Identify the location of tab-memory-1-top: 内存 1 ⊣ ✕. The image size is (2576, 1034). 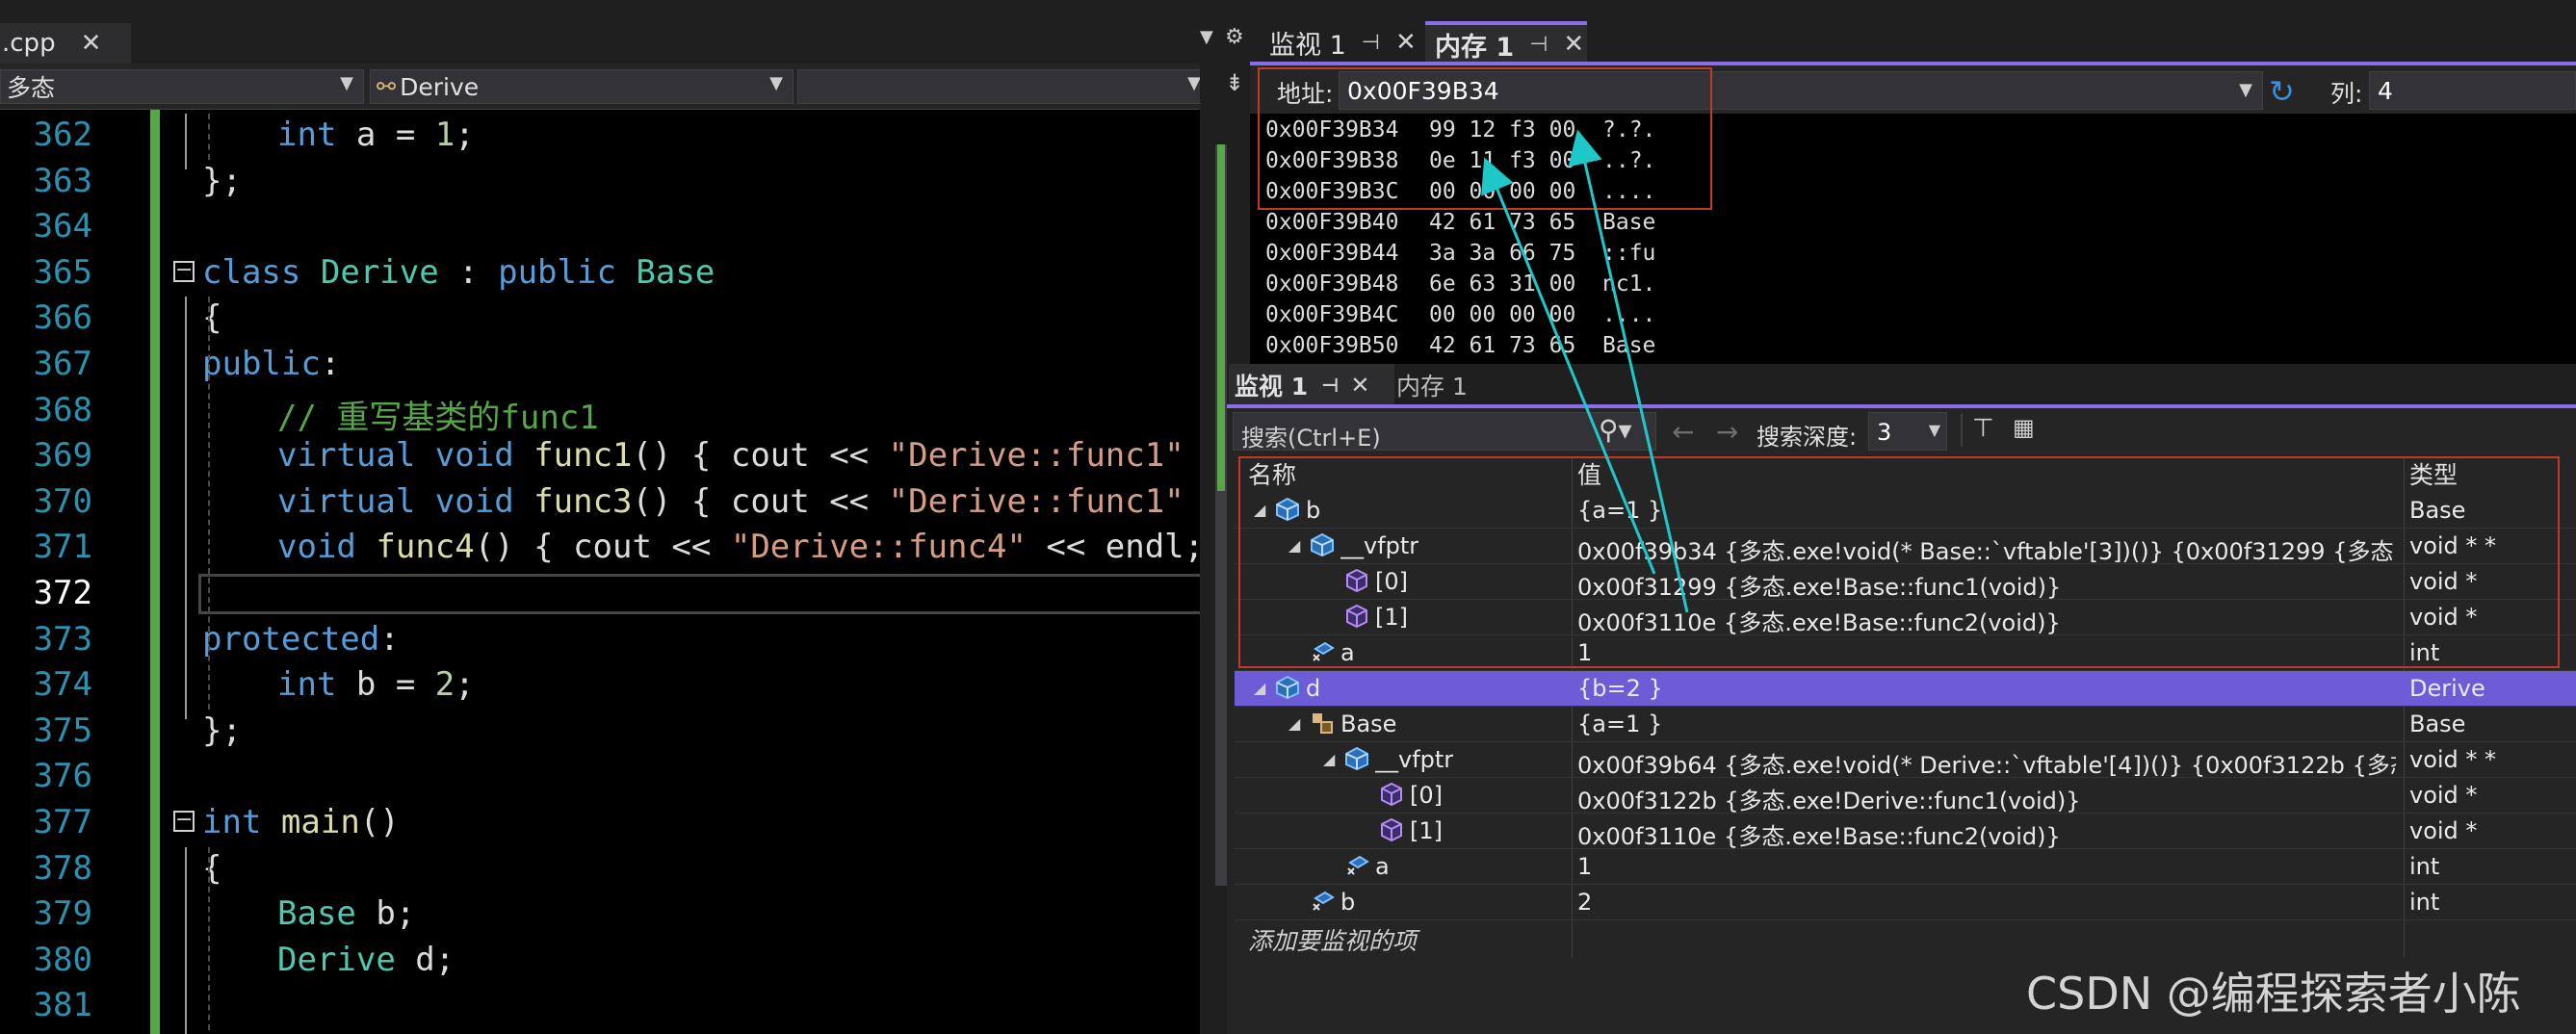
(1506, 42).